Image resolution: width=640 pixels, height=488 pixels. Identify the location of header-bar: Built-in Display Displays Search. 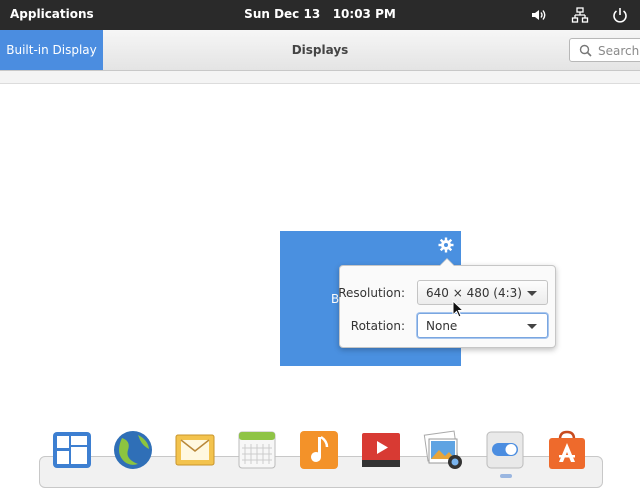
(320, 50).